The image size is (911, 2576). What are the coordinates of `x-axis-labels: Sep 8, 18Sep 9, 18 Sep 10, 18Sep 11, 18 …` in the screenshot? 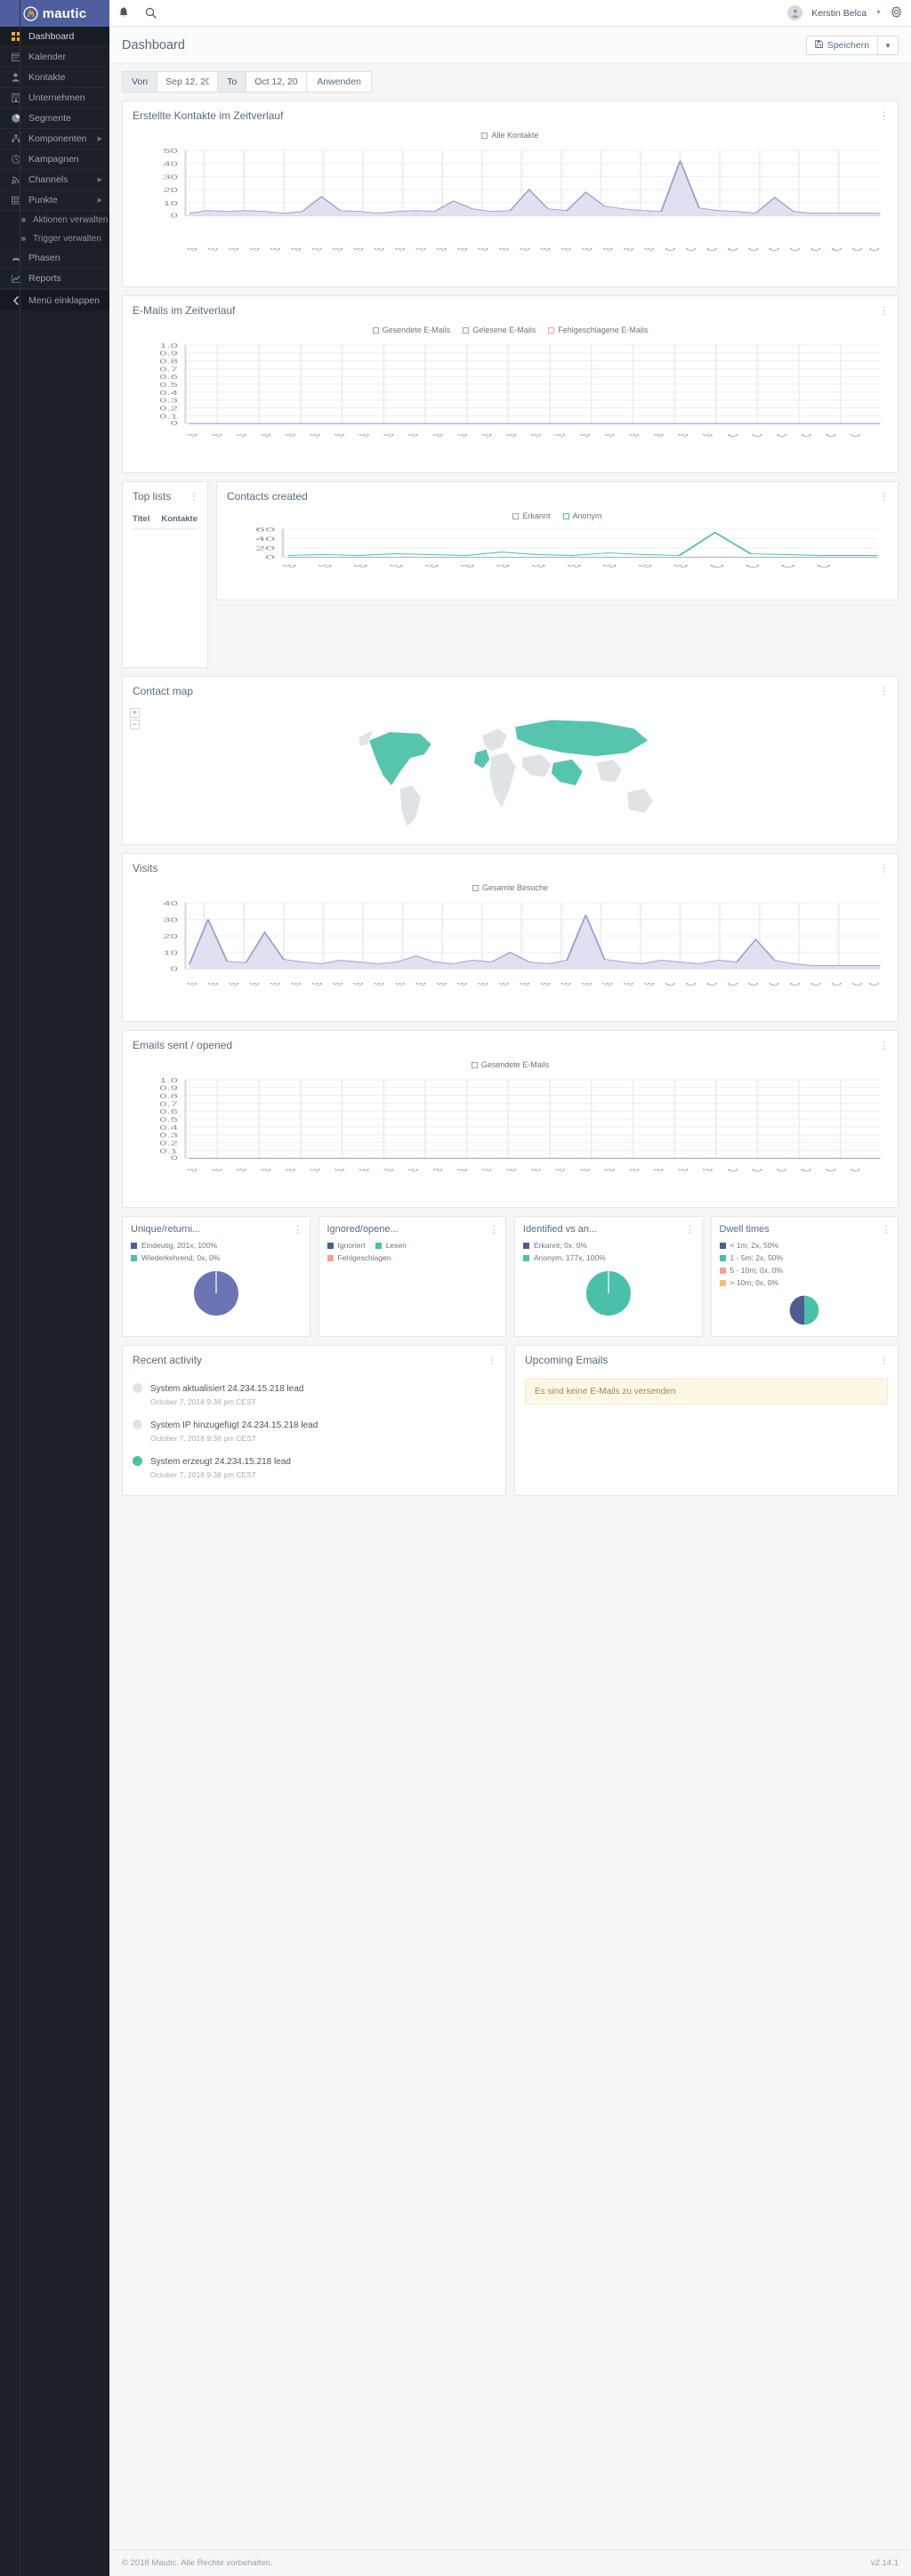 It's located at (536, 250).